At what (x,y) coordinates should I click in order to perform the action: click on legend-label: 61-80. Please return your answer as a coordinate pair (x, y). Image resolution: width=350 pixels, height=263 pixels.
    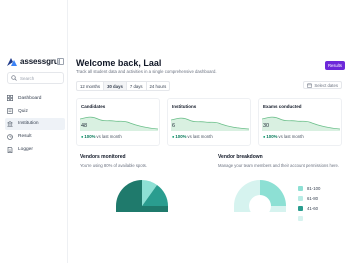
    Looking at the image, I should click on (312, 198).